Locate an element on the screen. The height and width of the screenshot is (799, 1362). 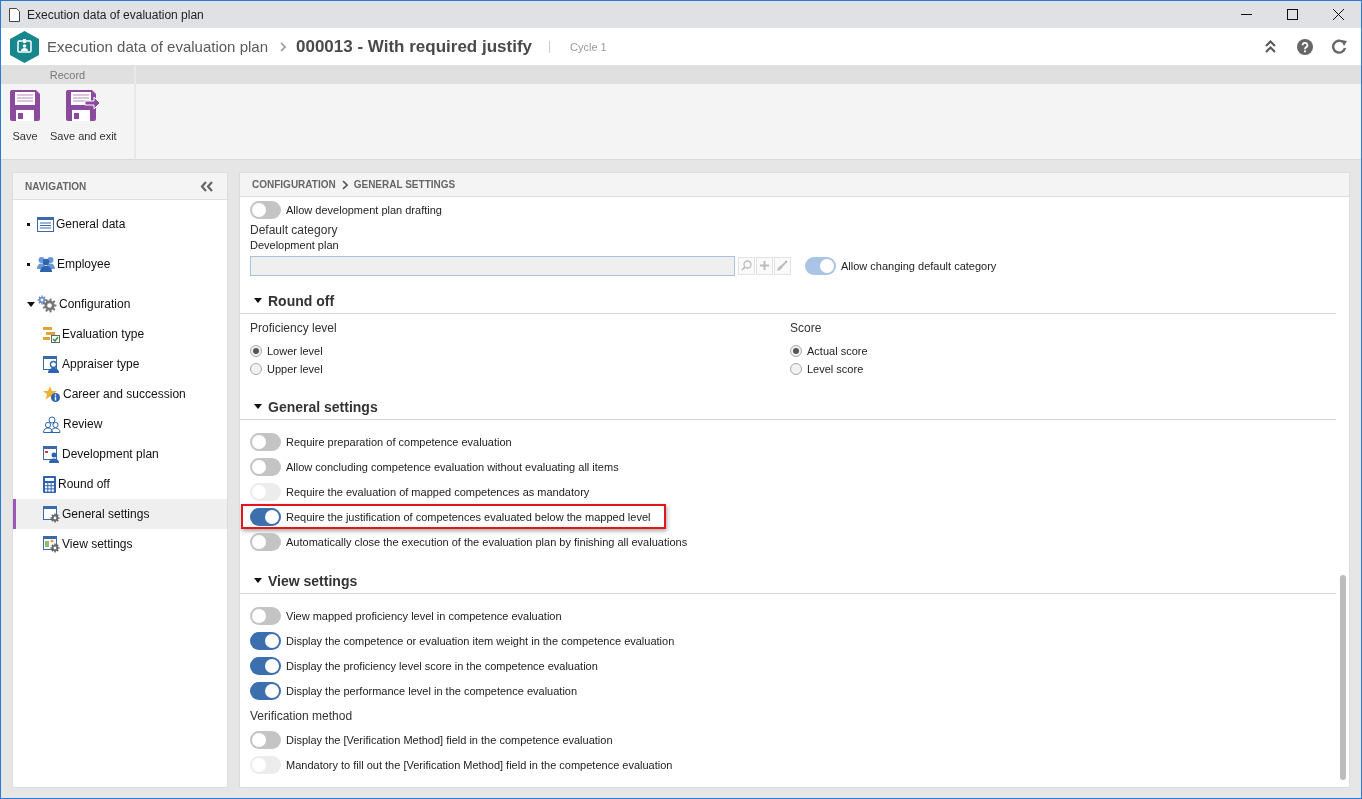
chevrons-up-icon is located at coordinates (1270, 46).